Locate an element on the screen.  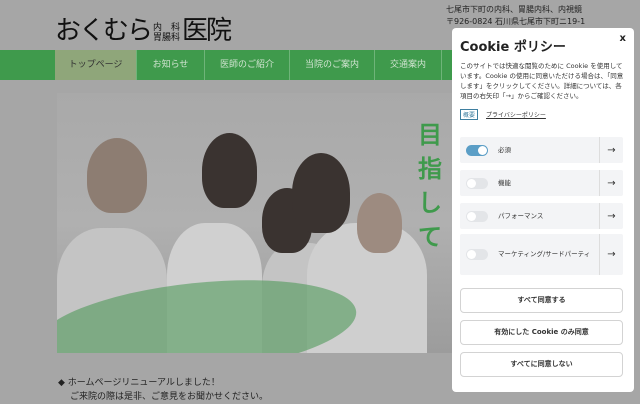
news-headline: ホームページリニューアルしました！ is located at coordinates (144, 383).